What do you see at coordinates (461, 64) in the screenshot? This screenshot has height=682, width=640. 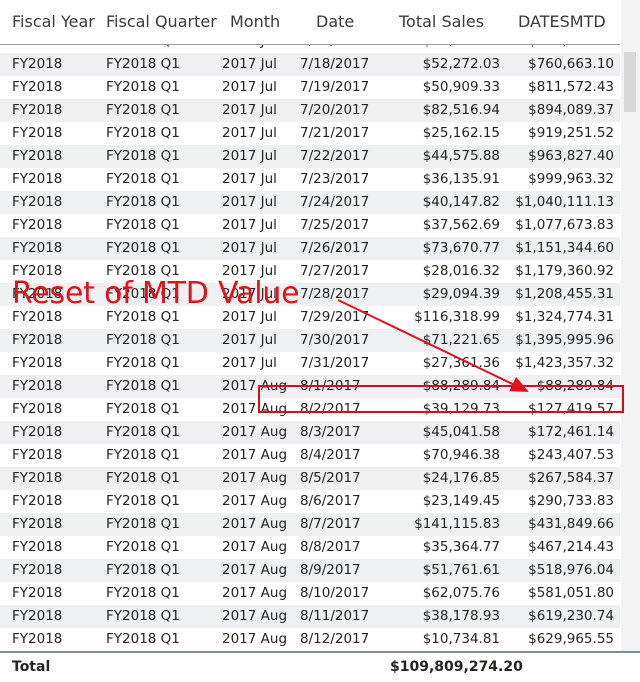 I see `cell-total-sales: $52,272.03` at bounding box center [461, 64].